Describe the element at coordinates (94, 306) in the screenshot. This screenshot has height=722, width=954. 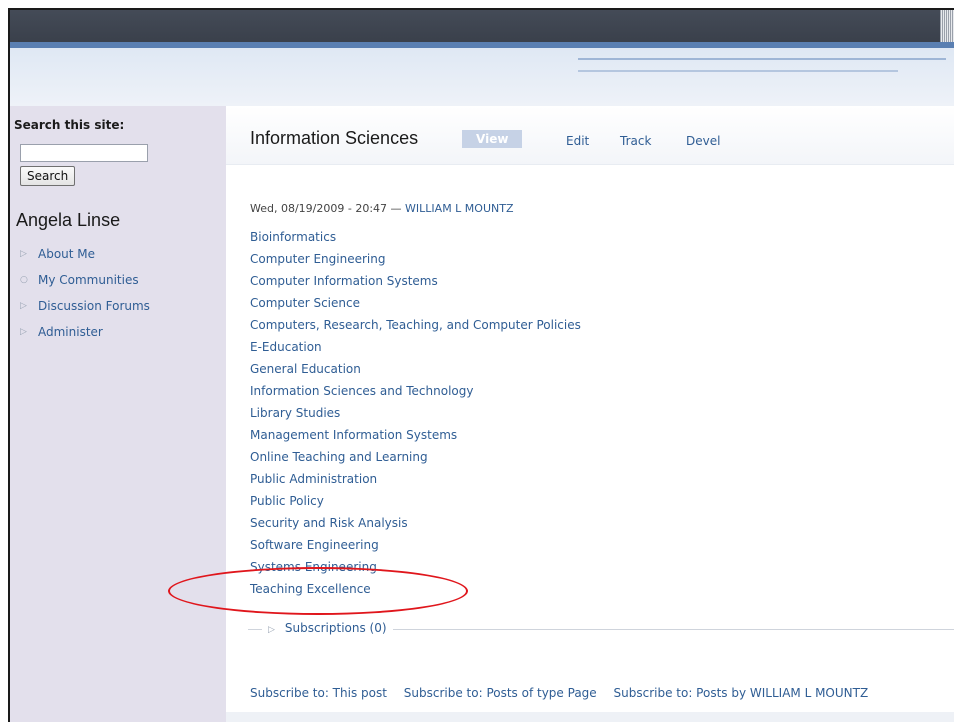
I see `sidebar-item-label: Discussion Forums` at that location.